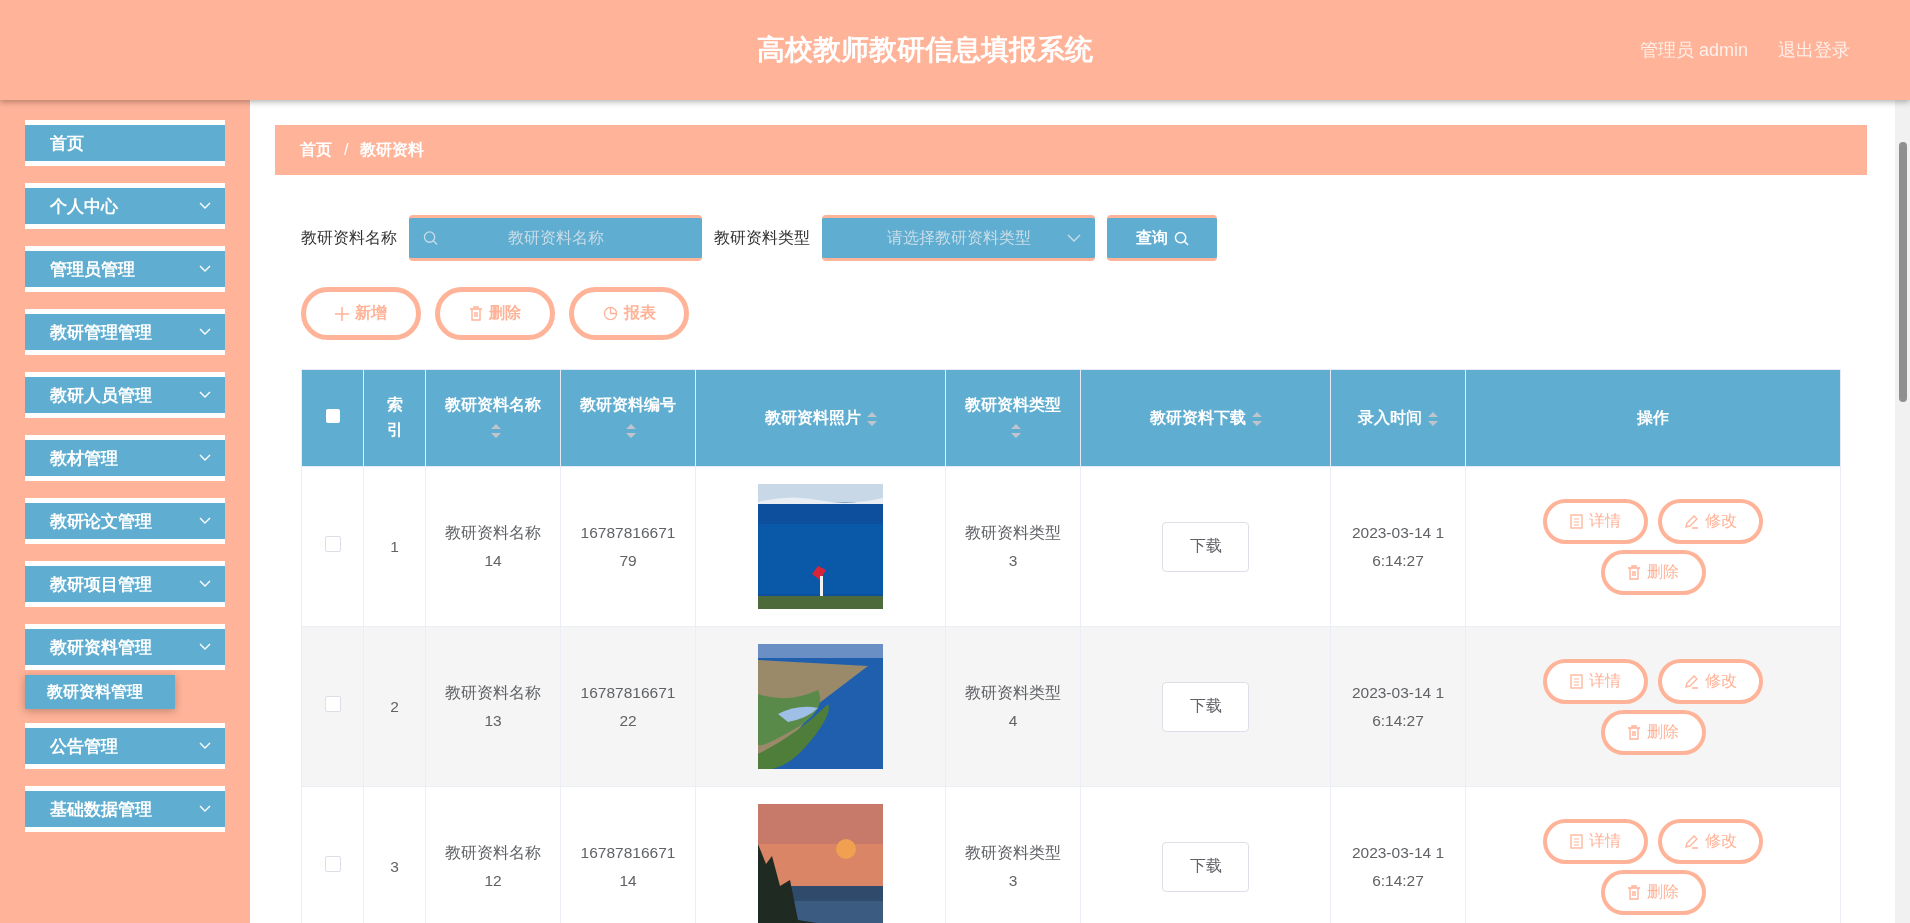 The image size is (1910, 923). I want to click on table-cell: 1678781667179, so click(628, 546).